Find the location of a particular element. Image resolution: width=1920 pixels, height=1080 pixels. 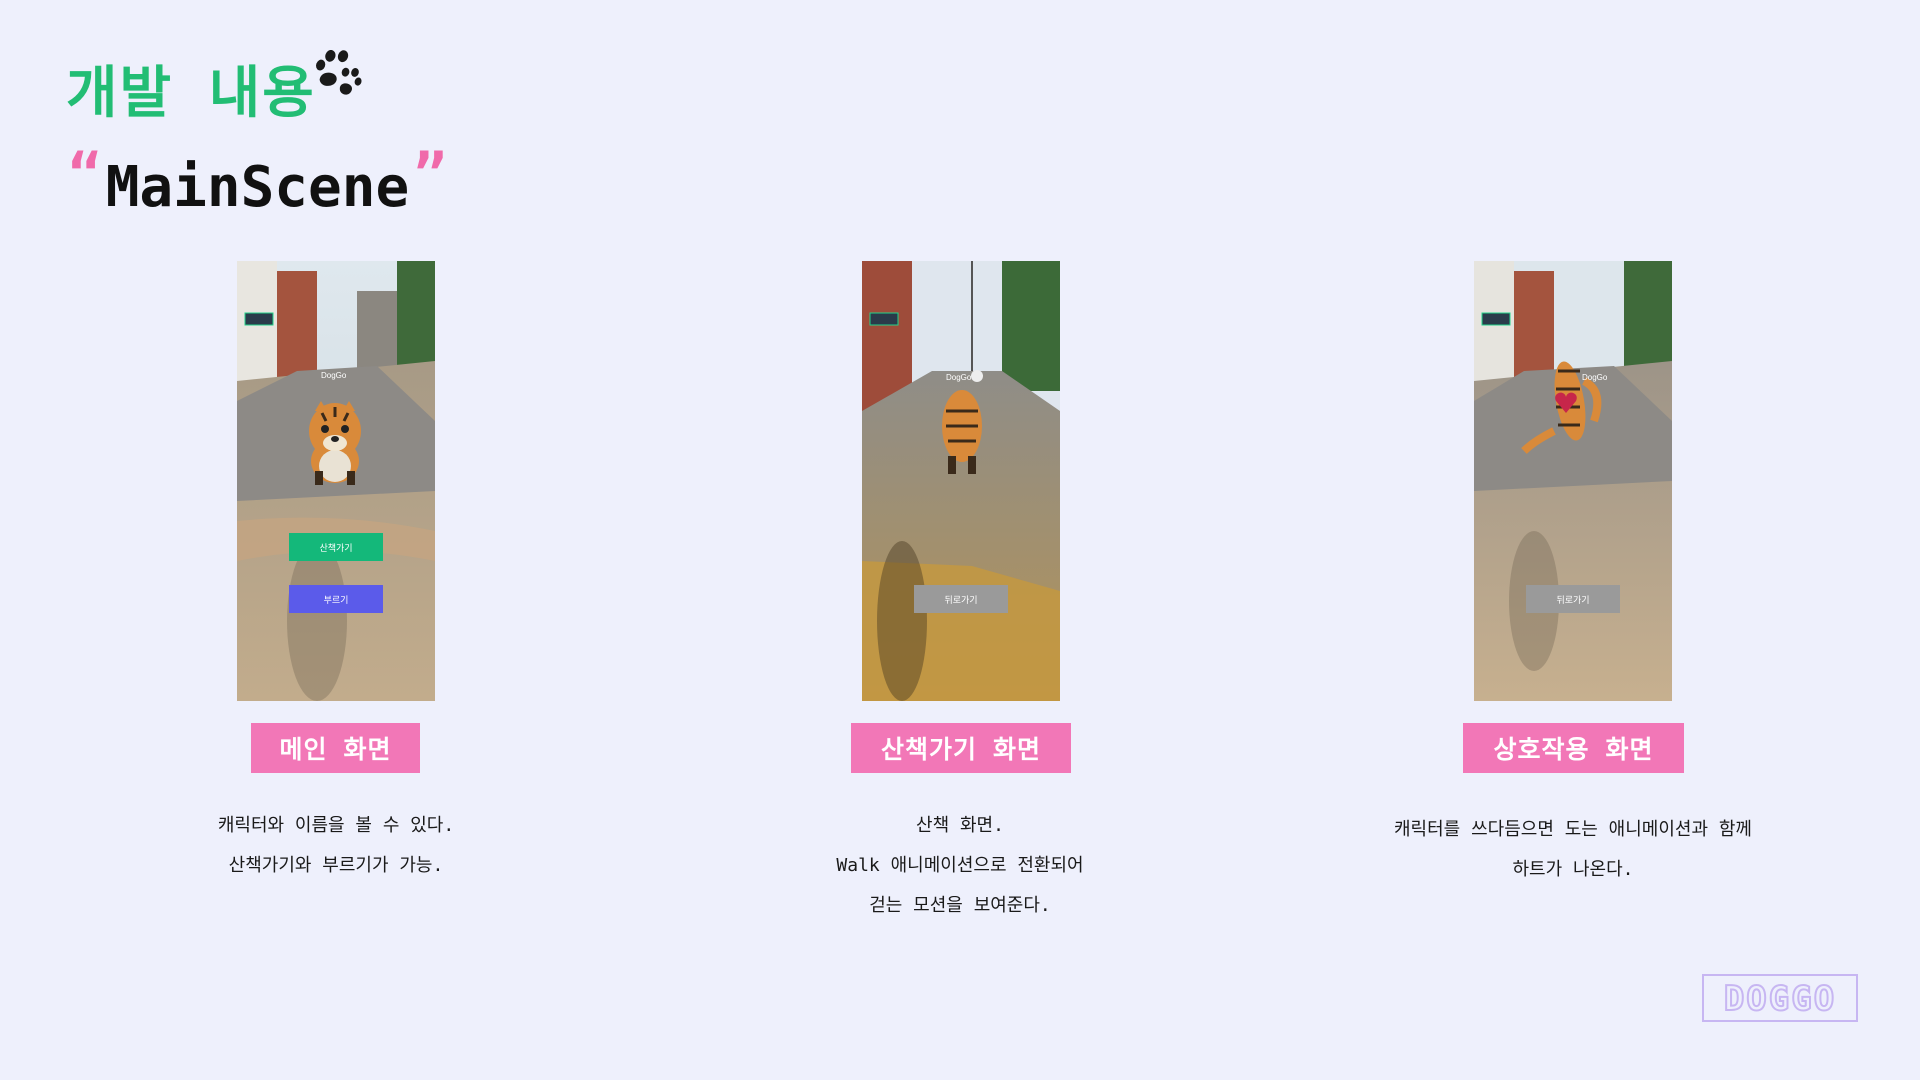

main-screen-description: 캐릭터와 이름을 볼 수 있다. 산책가기와 부르기가 가능. is located at coordinates (336, 846).